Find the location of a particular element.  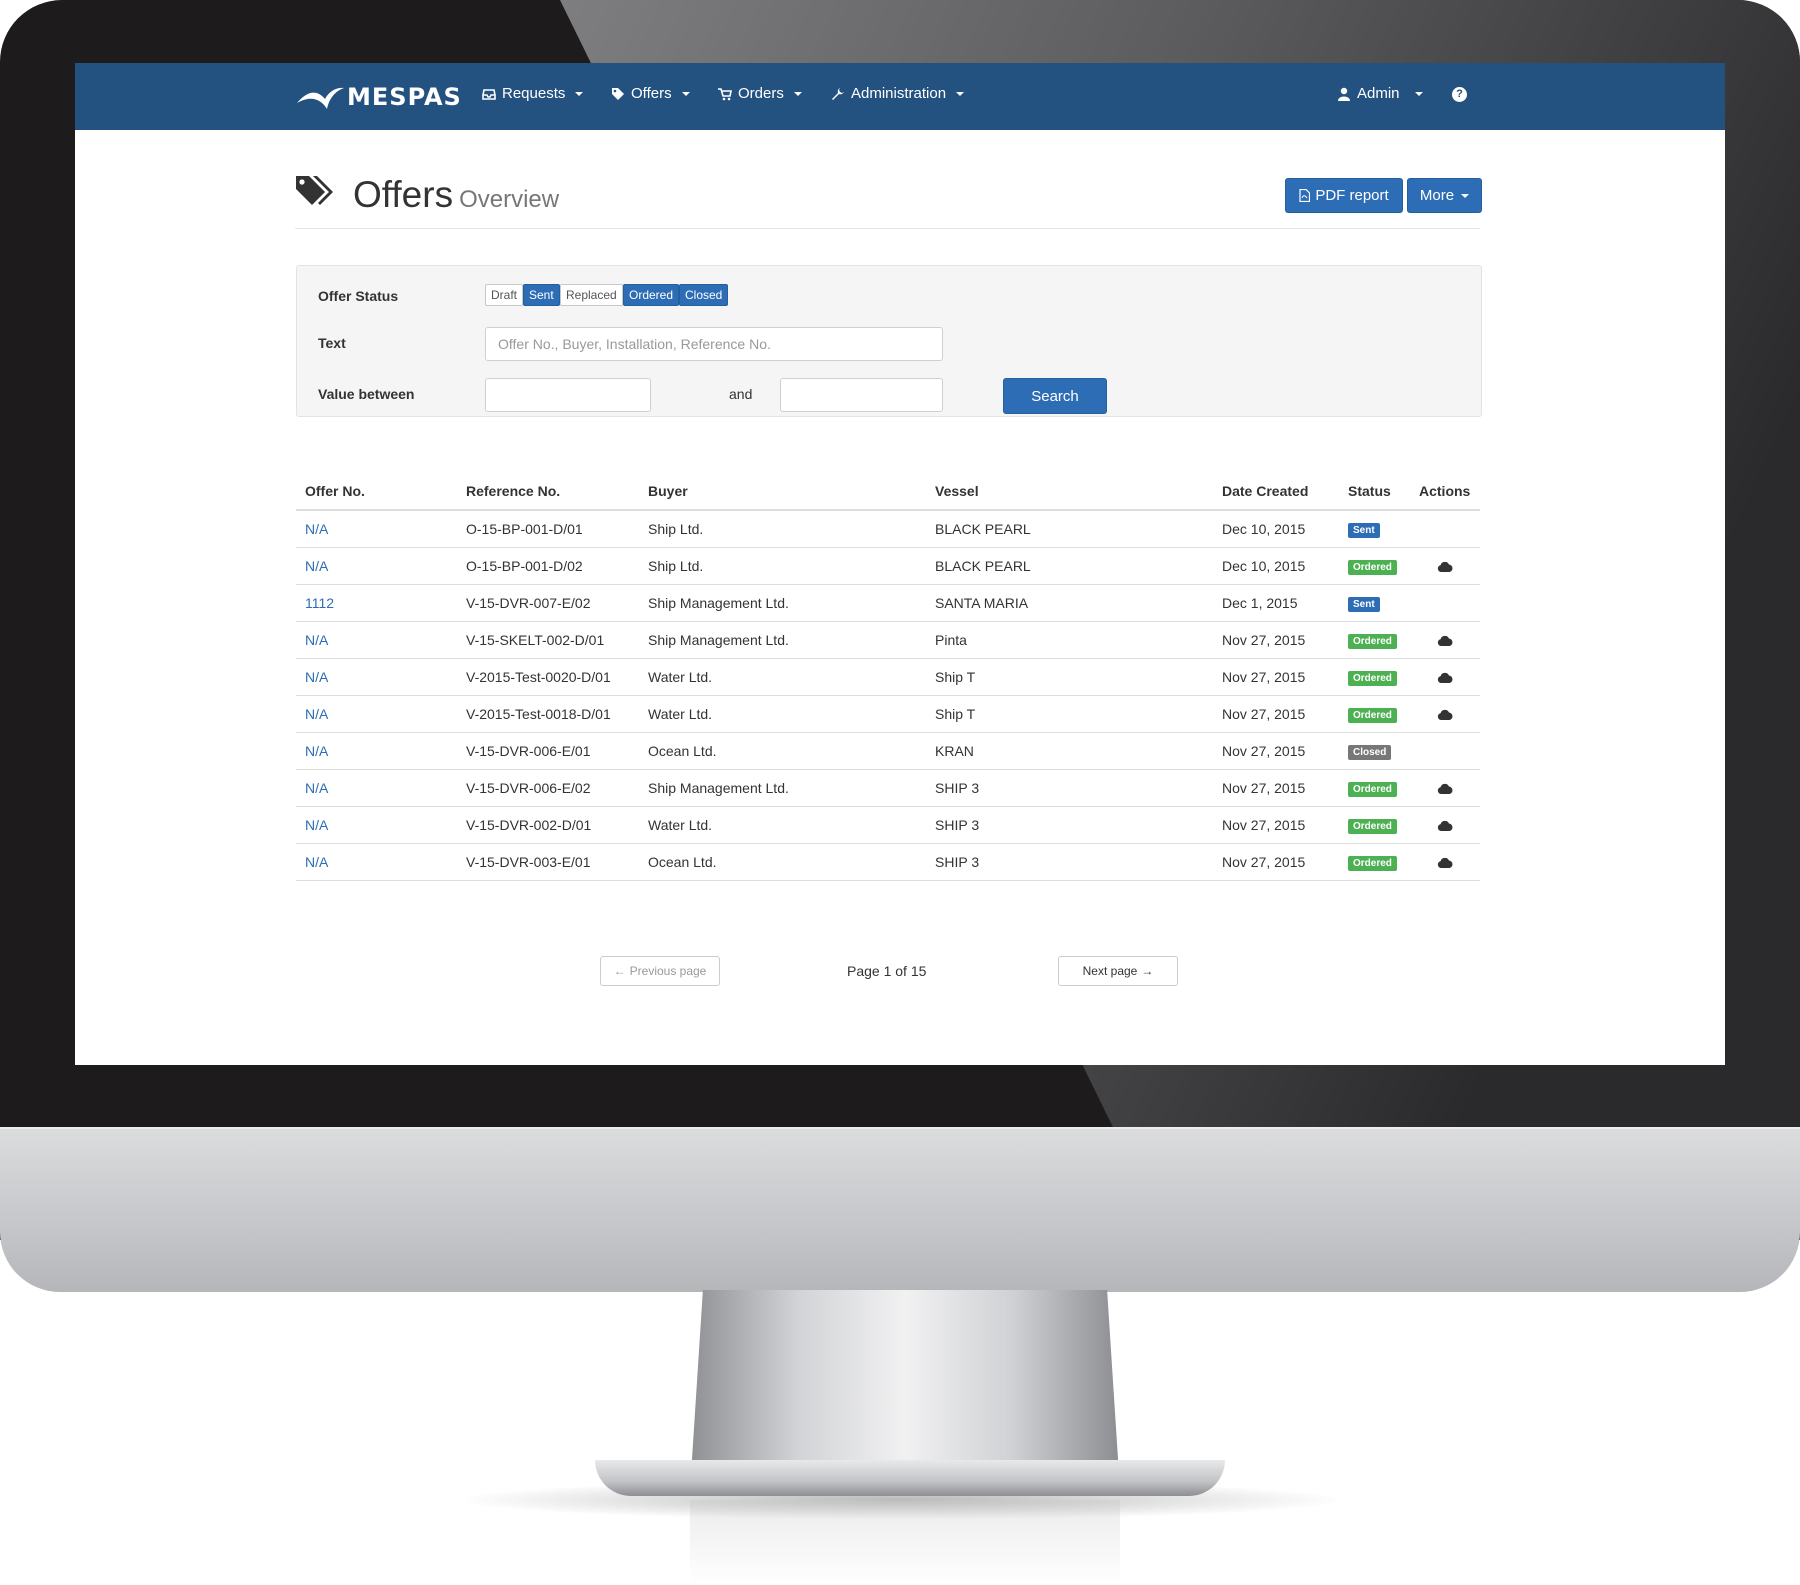

offer-no-link: 1112 is located at coordinates (319, 603).